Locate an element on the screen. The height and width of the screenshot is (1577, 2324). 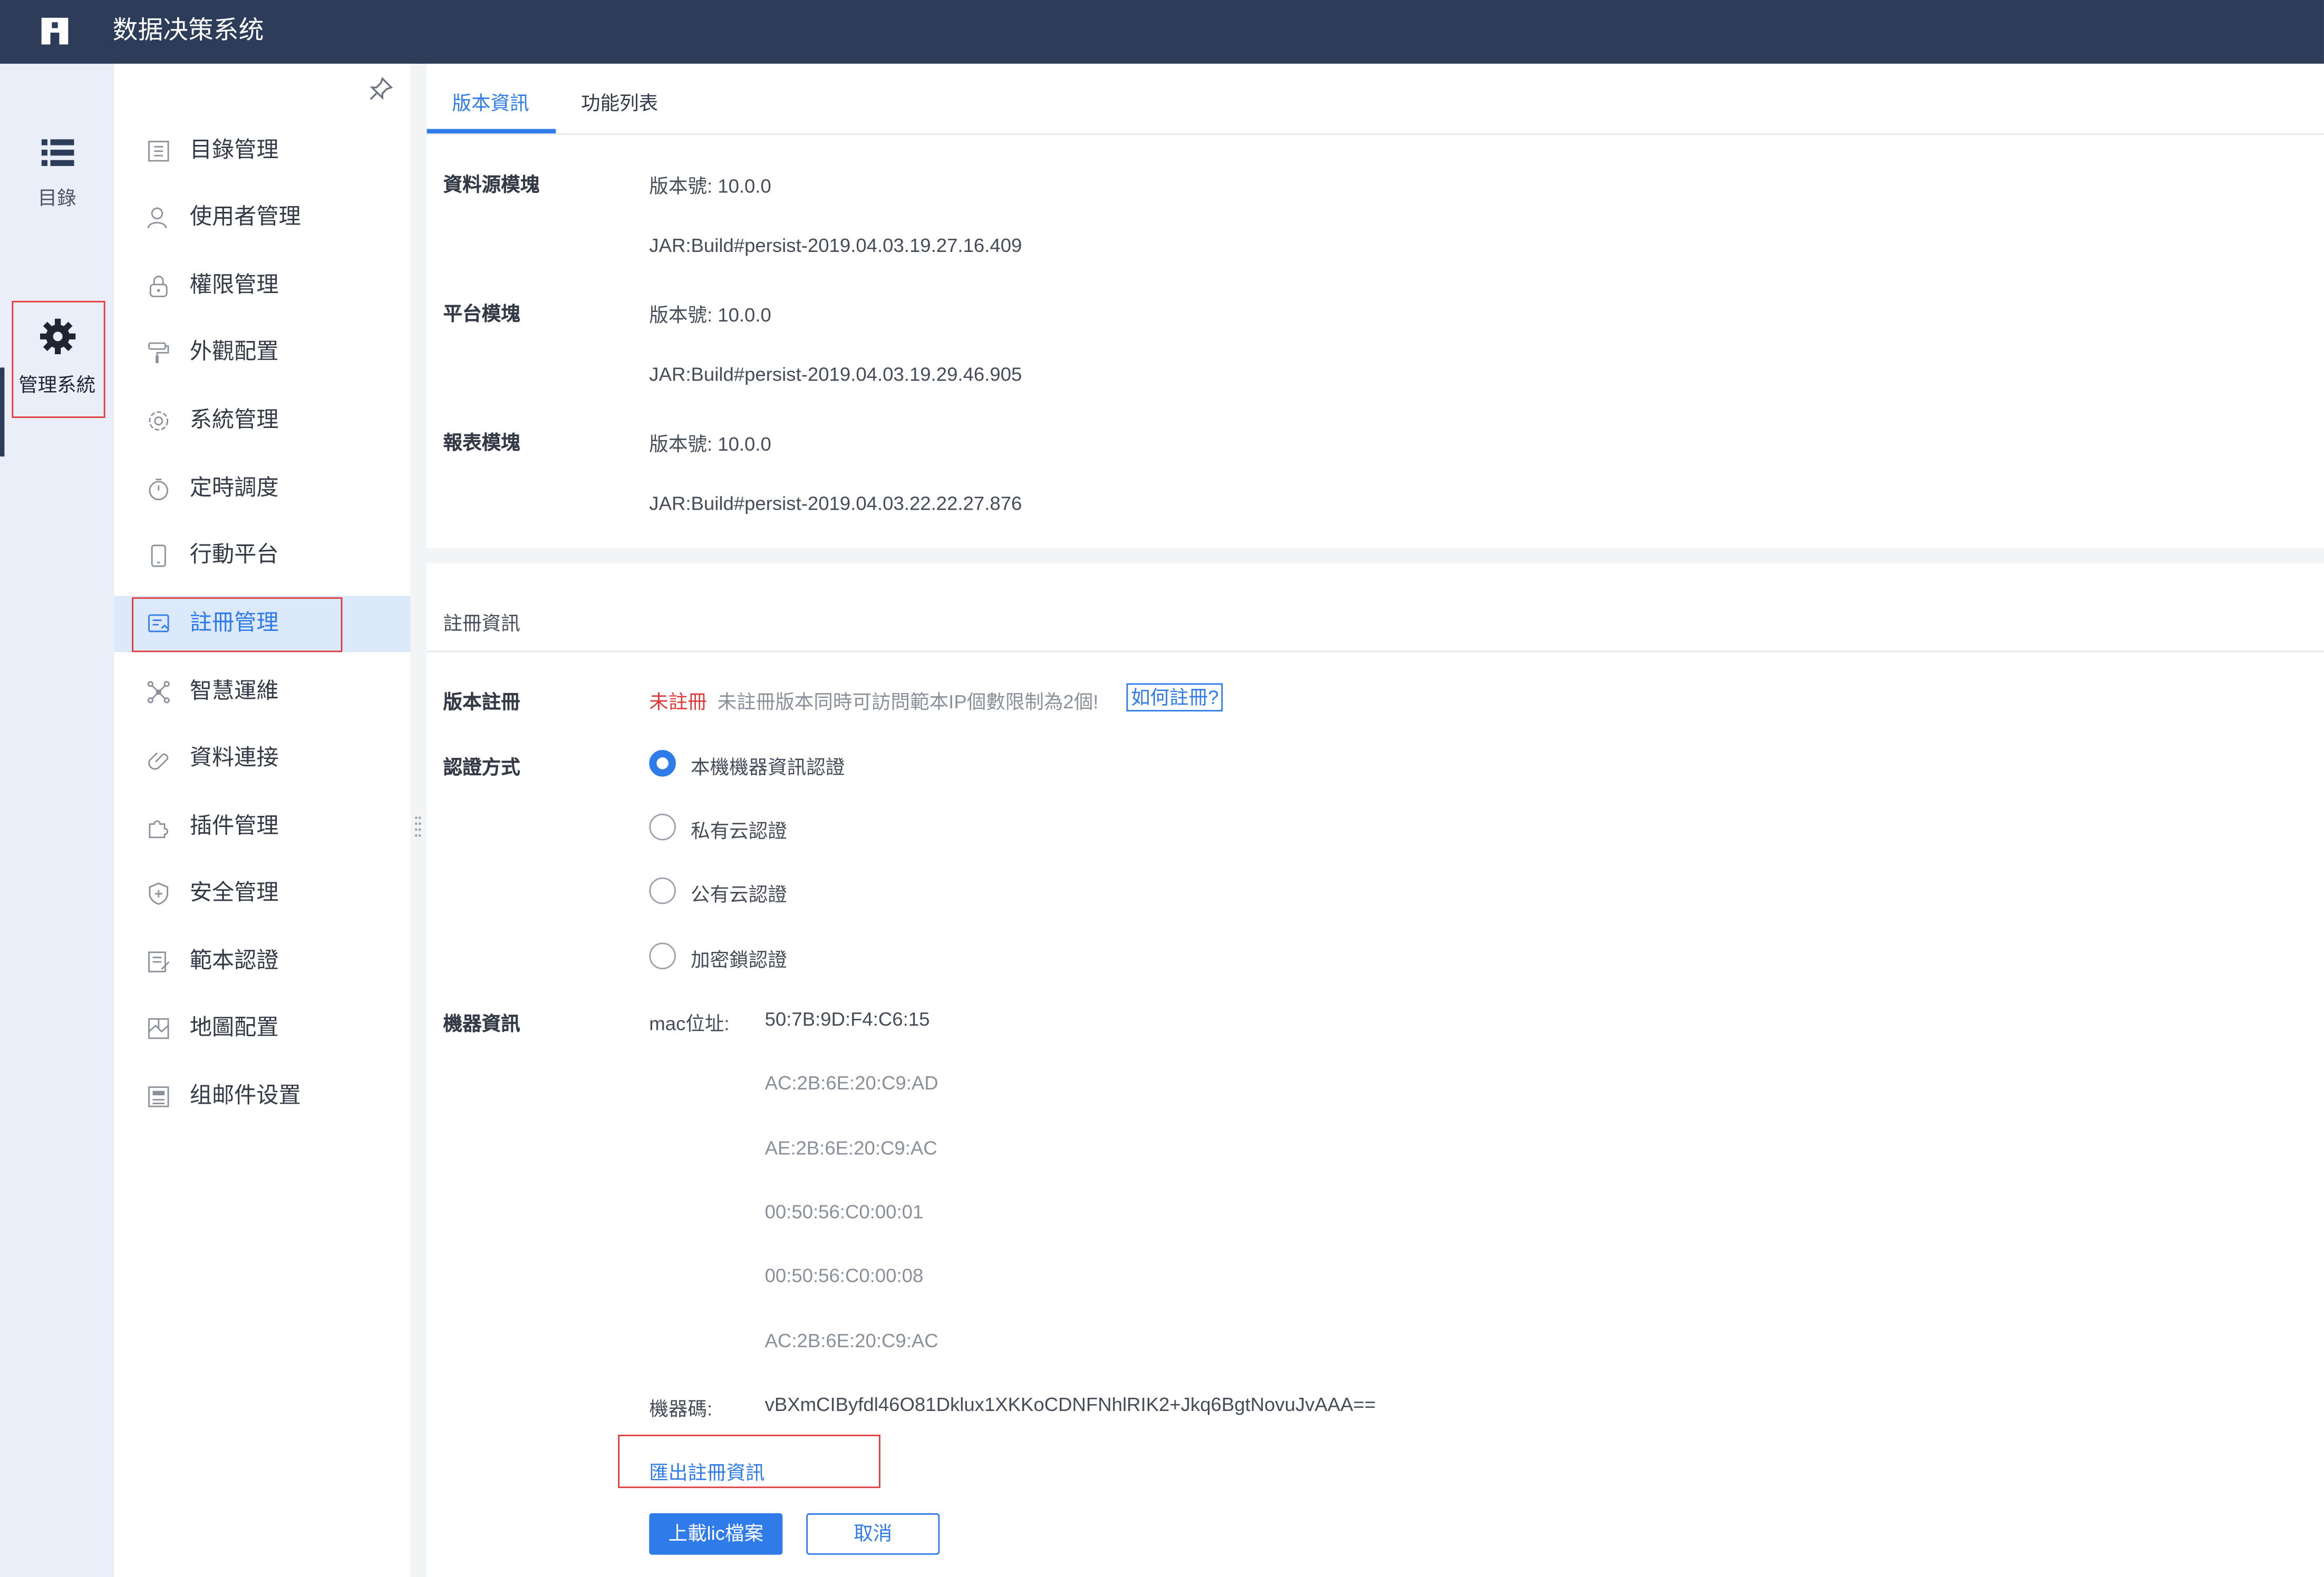
radio-private-cloud-auth is located at coordinates (663, 827).